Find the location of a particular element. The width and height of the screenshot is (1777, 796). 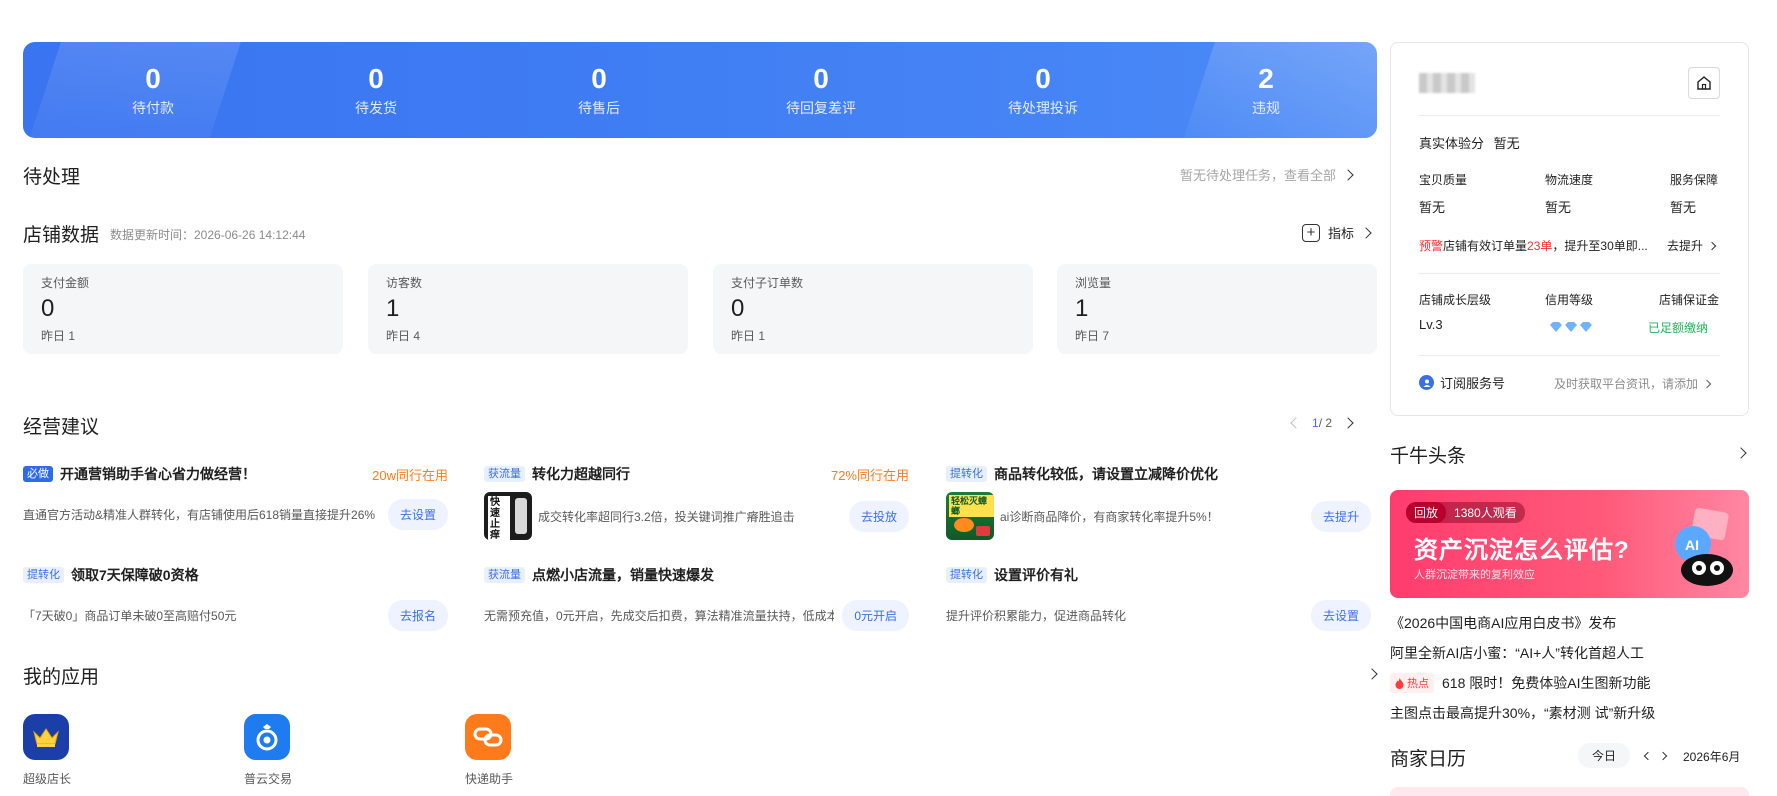

advice-item: 提转化 设置评价有礼 提升评价积累能力，促进商品转化 去设置 is located at coordinates (1158, 598).